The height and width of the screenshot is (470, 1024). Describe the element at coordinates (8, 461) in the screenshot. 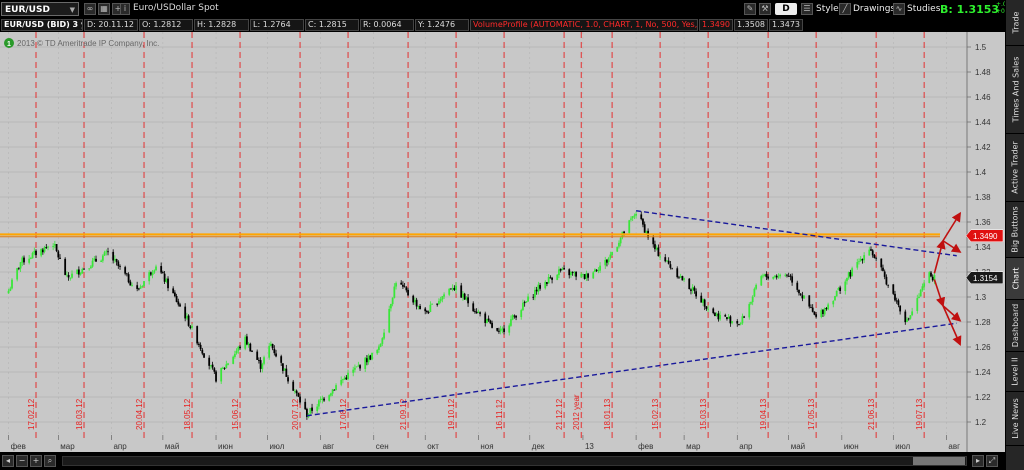

I see `pan-left-icon: ◂` at that location.